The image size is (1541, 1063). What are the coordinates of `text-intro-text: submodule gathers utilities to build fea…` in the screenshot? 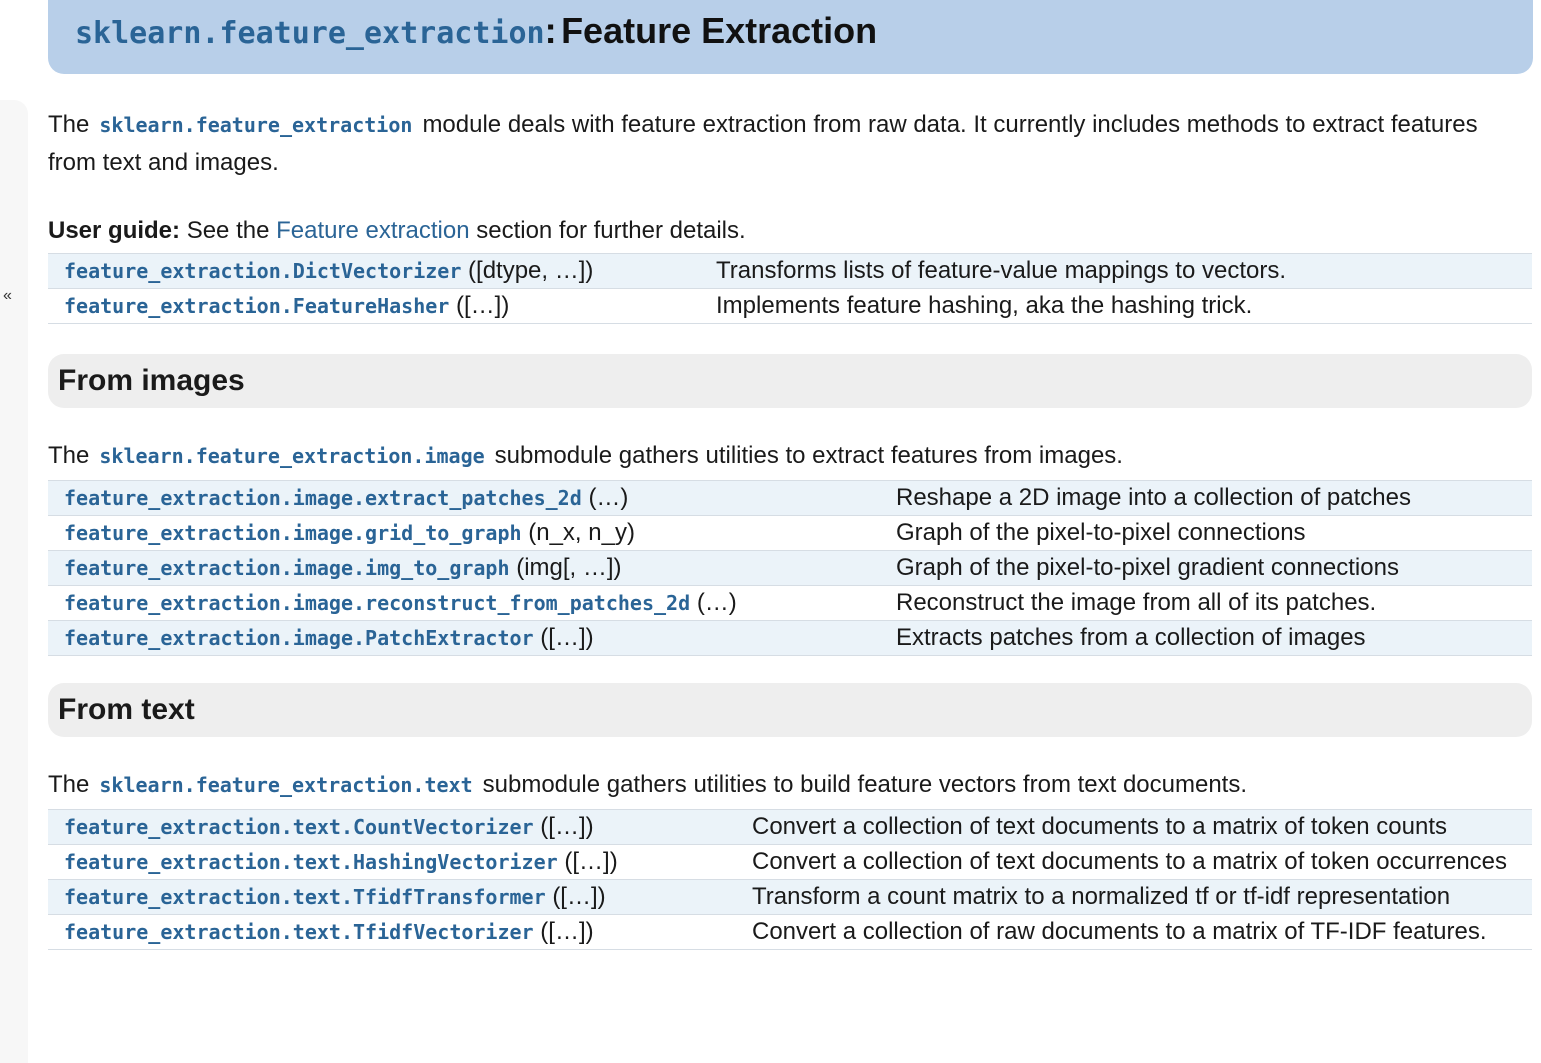 It's located at (865, 784).